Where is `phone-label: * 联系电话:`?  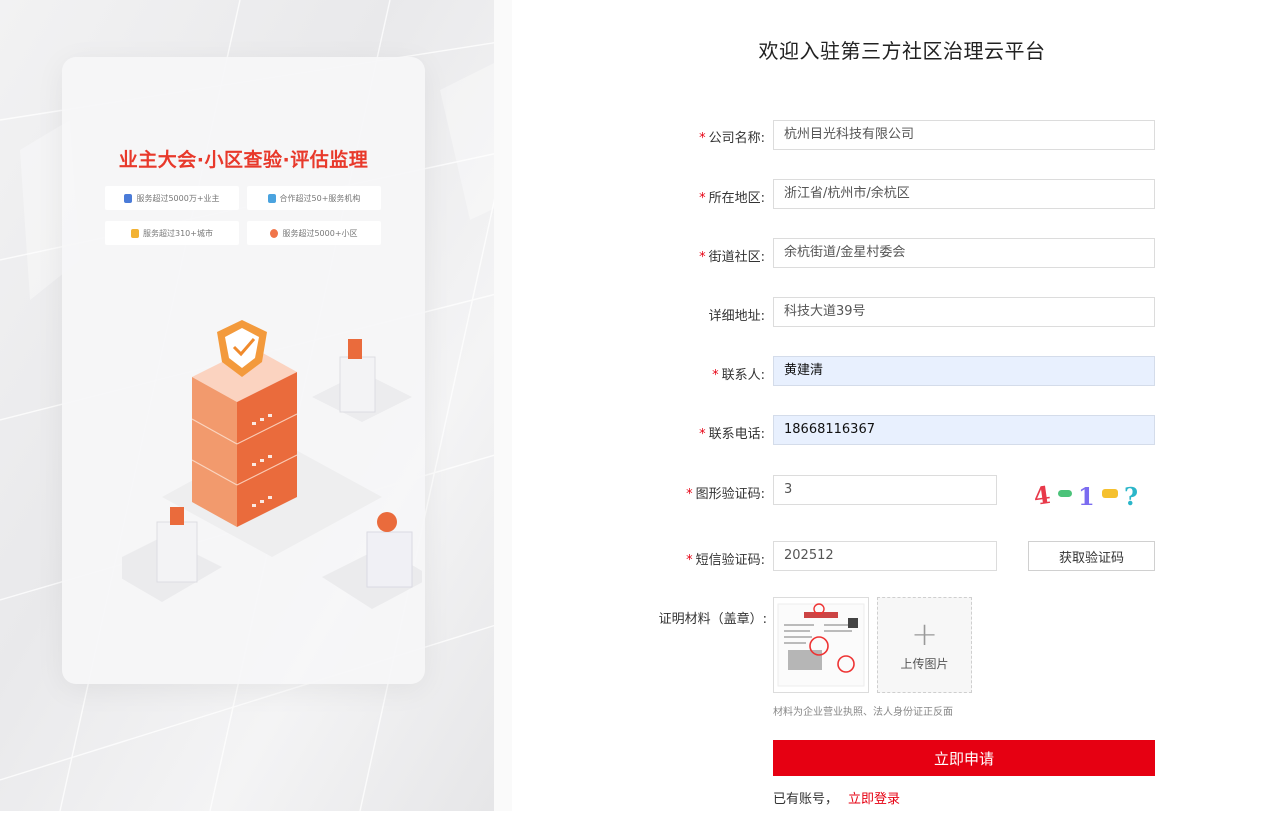
phone-label: * 联系电话: is located at coordinates (732, 434).